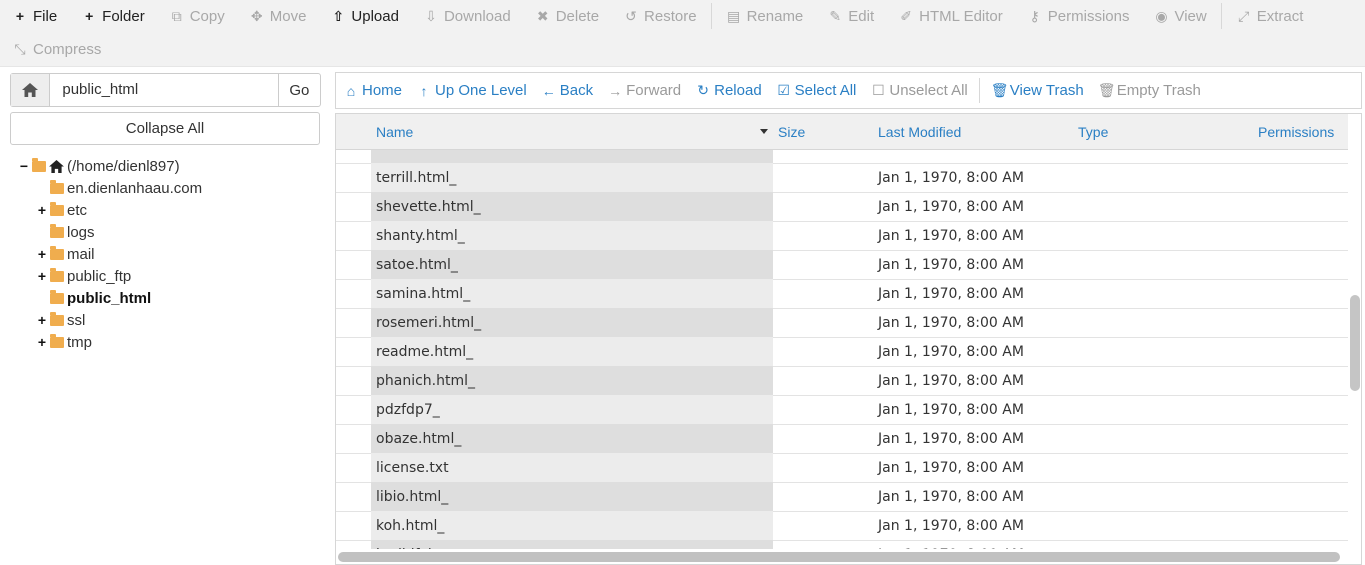 This screenshot has width=1365, height=565. I want to click on column-header-permissions: Permissions, so click(1296, 131).